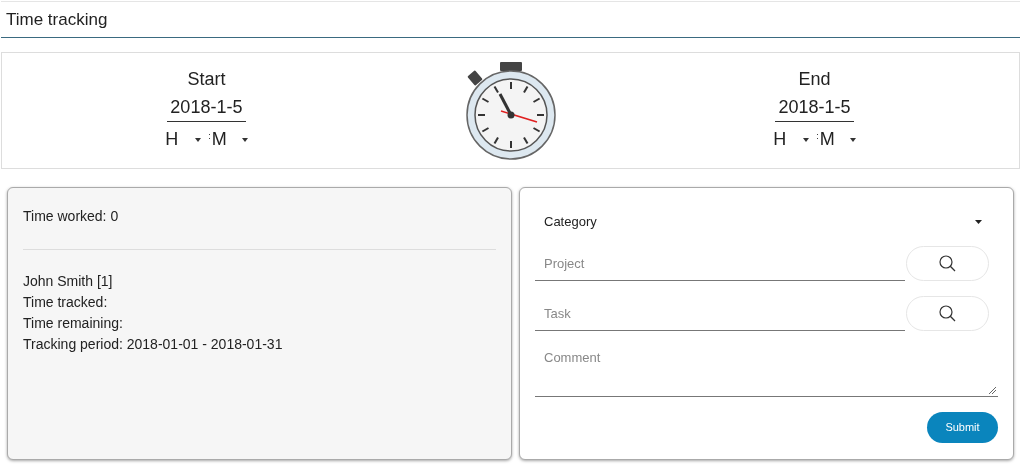  I want to click on category-dropdown: Category, so click(766, 222).